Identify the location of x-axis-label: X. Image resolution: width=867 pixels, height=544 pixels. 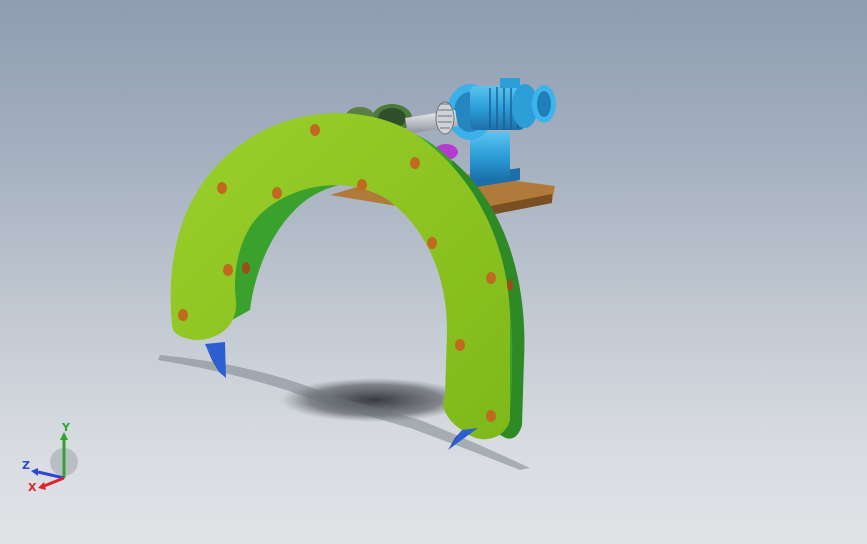
(32, 487).